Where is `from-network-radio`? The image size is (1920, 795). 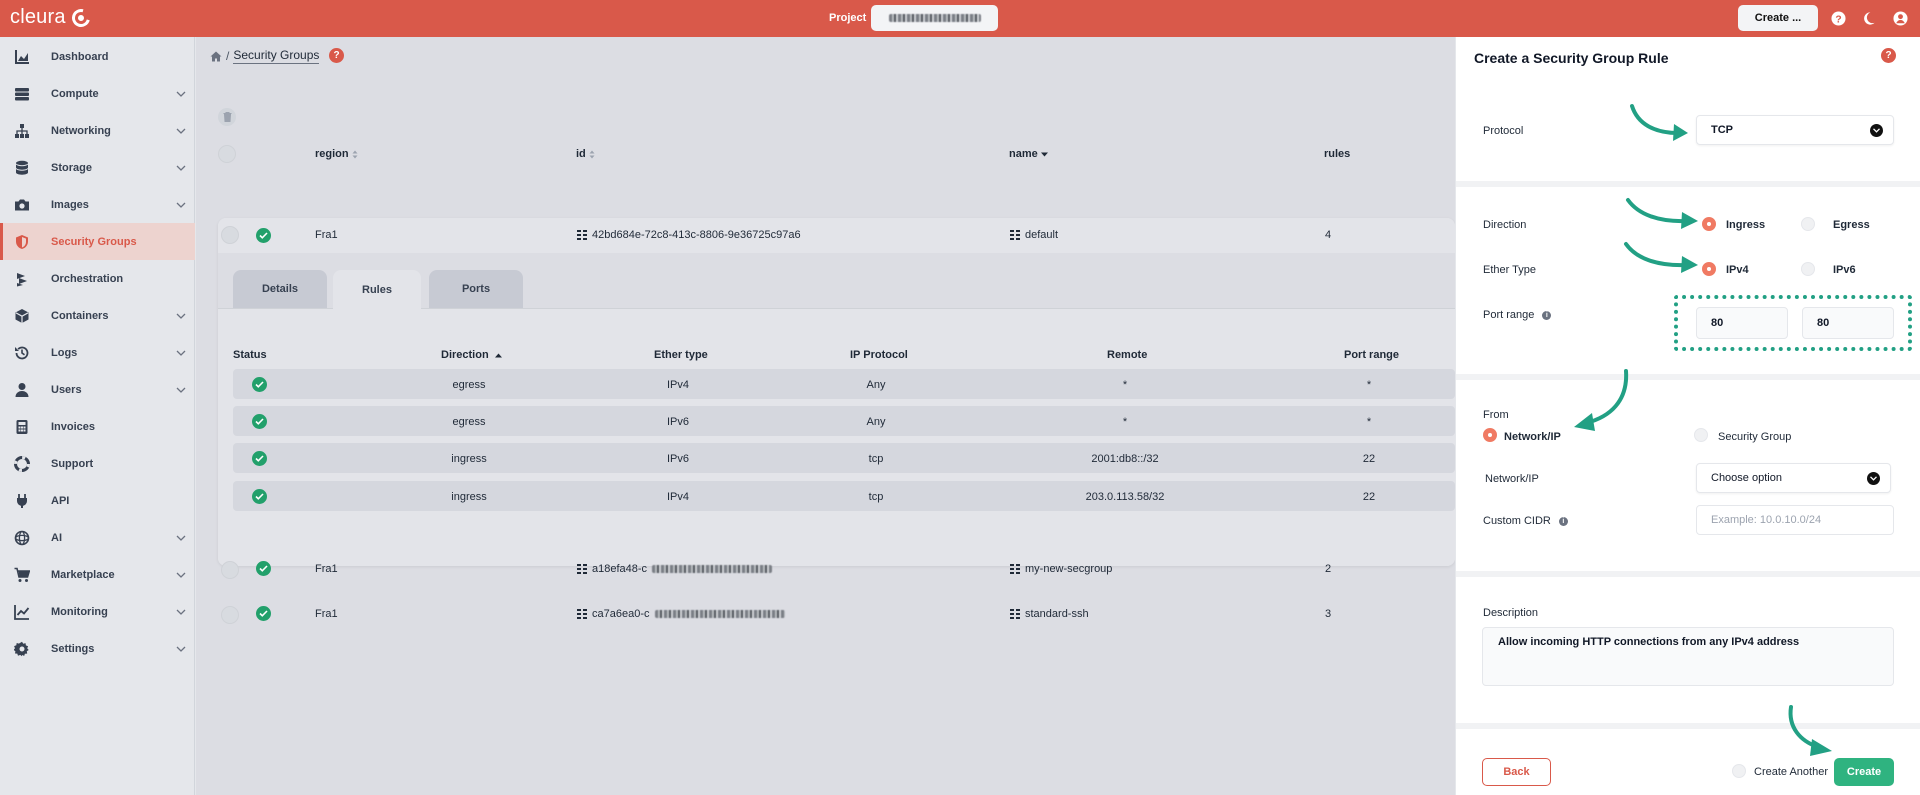
from-network-radio is located at coordinates (1490, 435).